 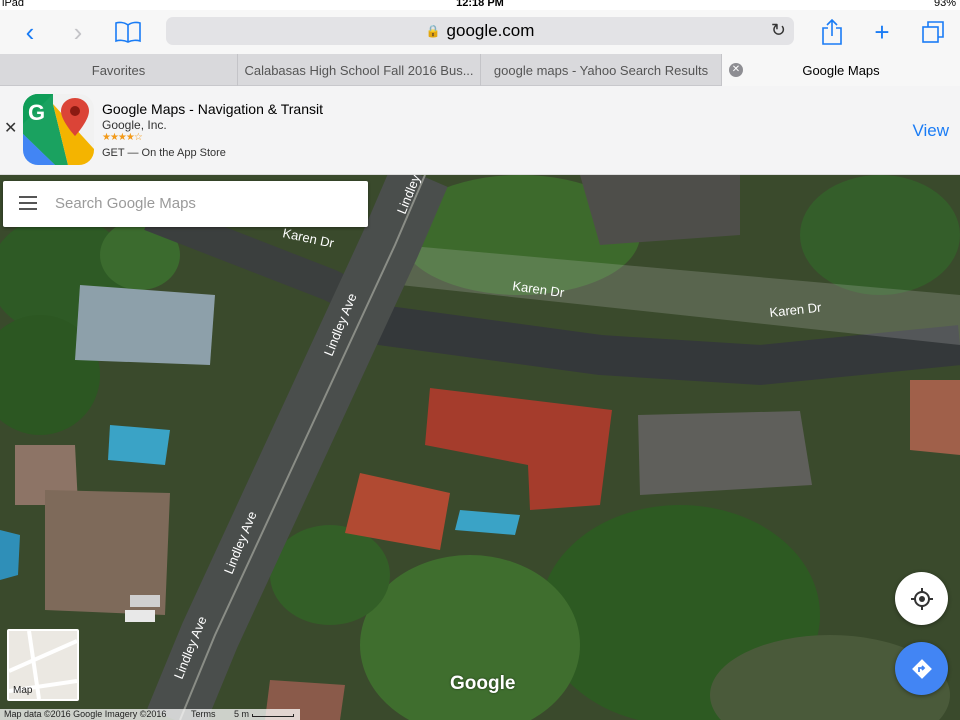 What do you see at coordinates (28, 203) in the screenshot?
I see `menu-icon` at bounding box center [28, 203].